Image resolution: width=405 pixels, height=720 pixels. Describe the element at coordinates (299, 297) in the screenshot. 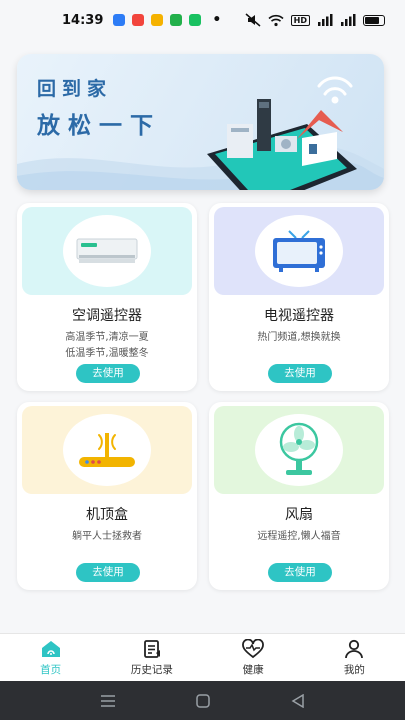

I see `card-tv: 电视遥控器 热门频道,想换就换 去使用` at that location.